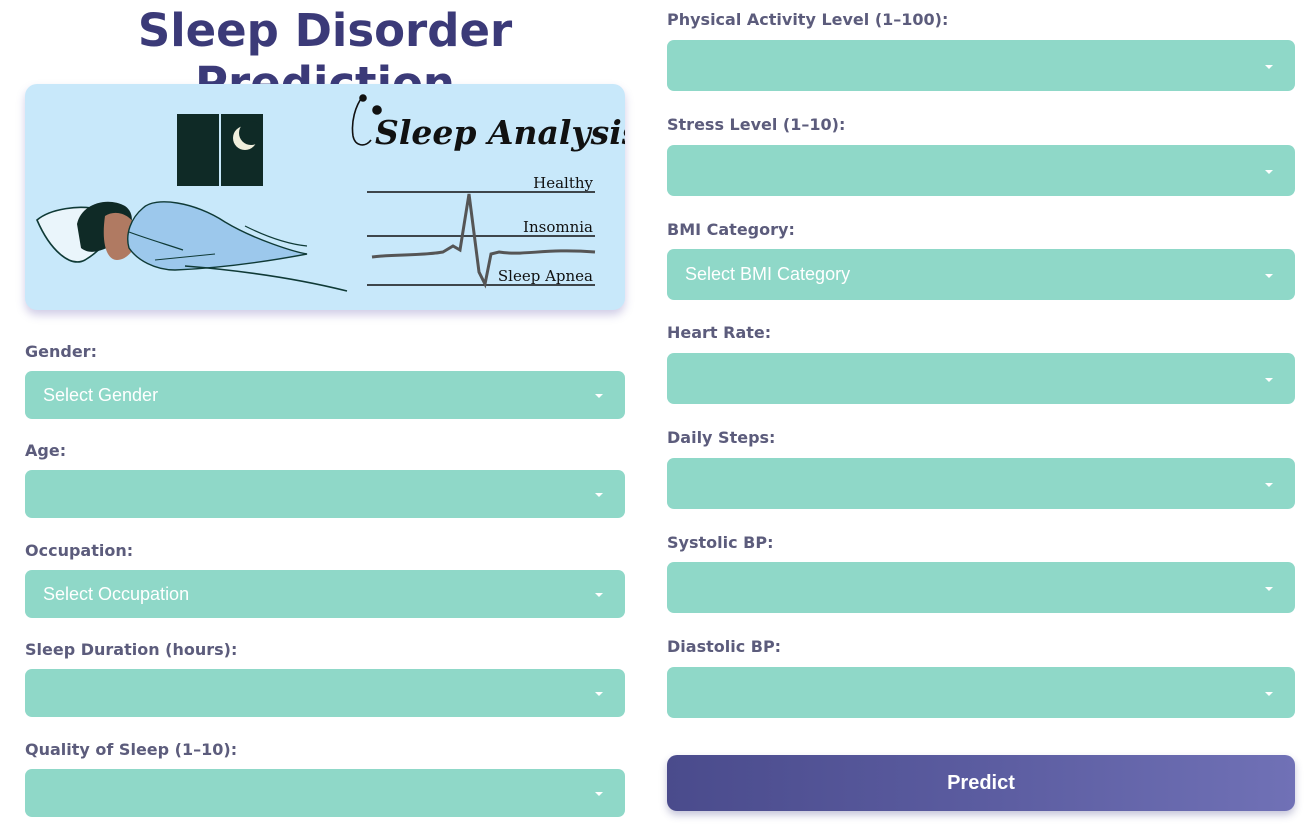  What do you see at coordinates (545, 276) in the screenshot?
I see `banner-line-label: Sleep Apnea` at bounding box center [545, 276].